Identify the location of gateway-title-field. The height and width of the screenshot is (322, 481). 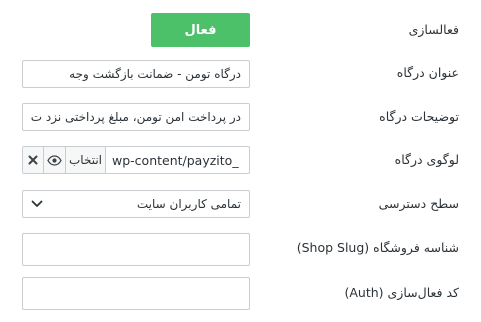
(136, 74).